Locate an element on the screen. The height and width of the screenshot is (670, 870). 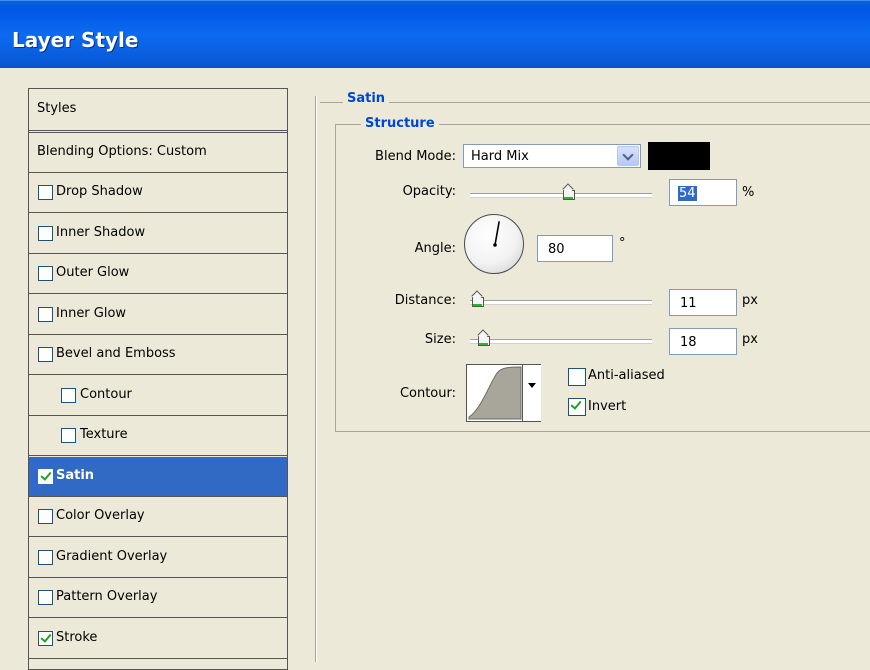
style-item-label: Inner Glow is located at coordinates (91, 313).